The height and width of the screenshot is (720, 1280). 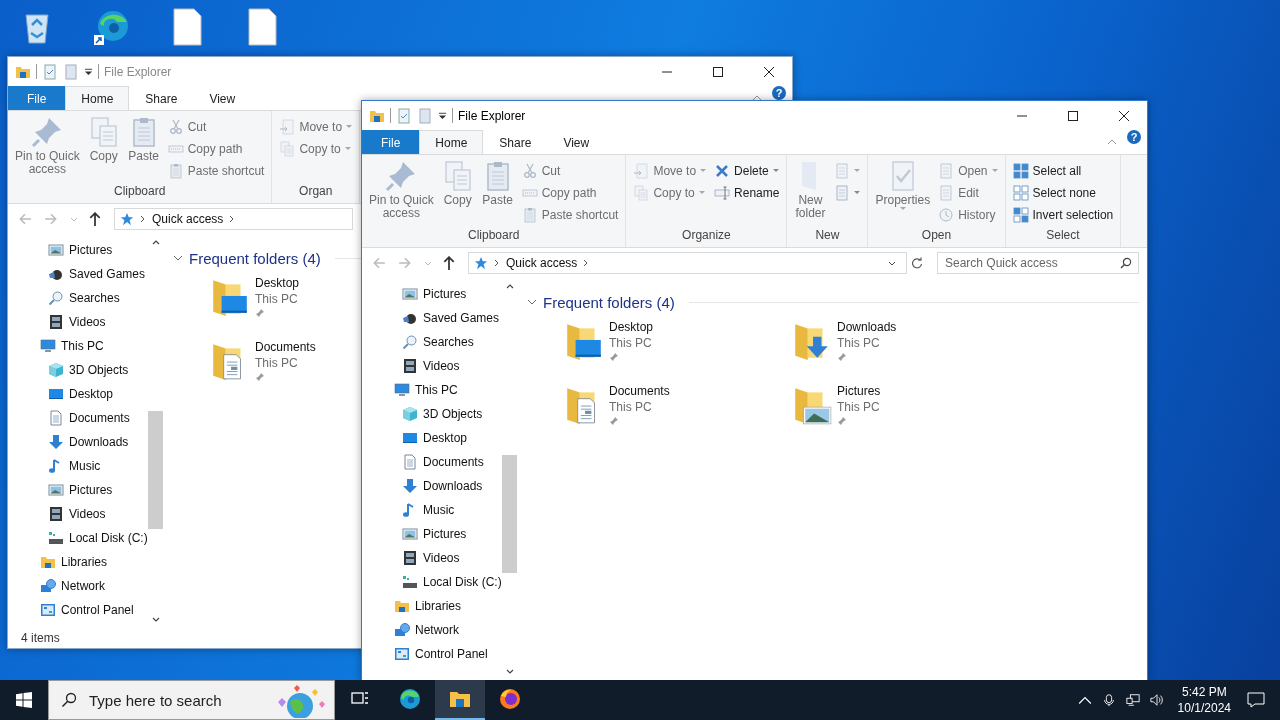 What do you see at coordinates (316, 191) in the screenshot?
I see `group-label: Organ` at bounding box center [316, 191].